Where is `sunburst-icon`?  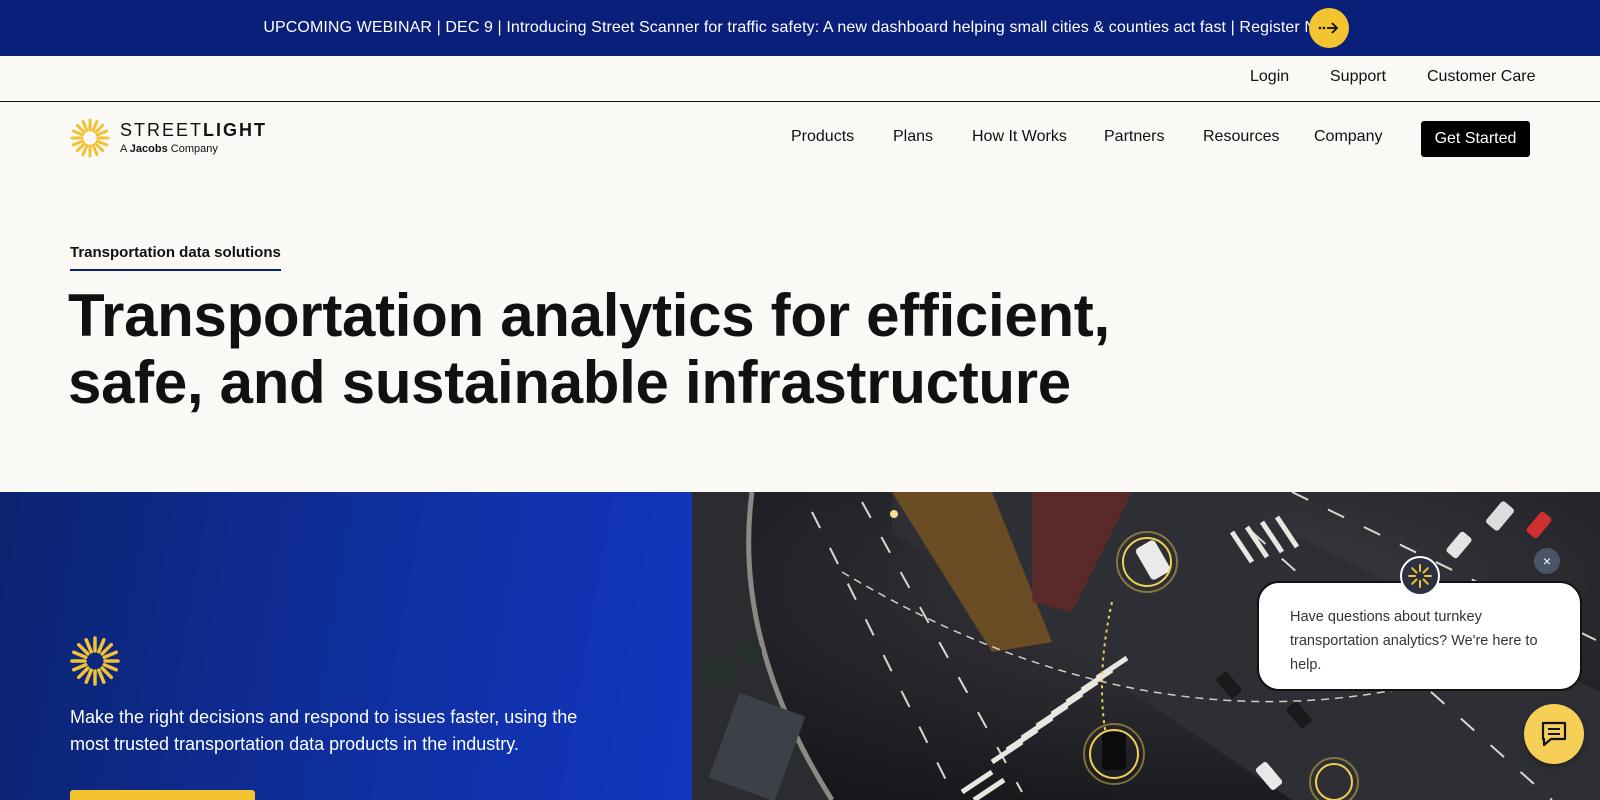 sunburst-icon is located at coordinates (95, 661).